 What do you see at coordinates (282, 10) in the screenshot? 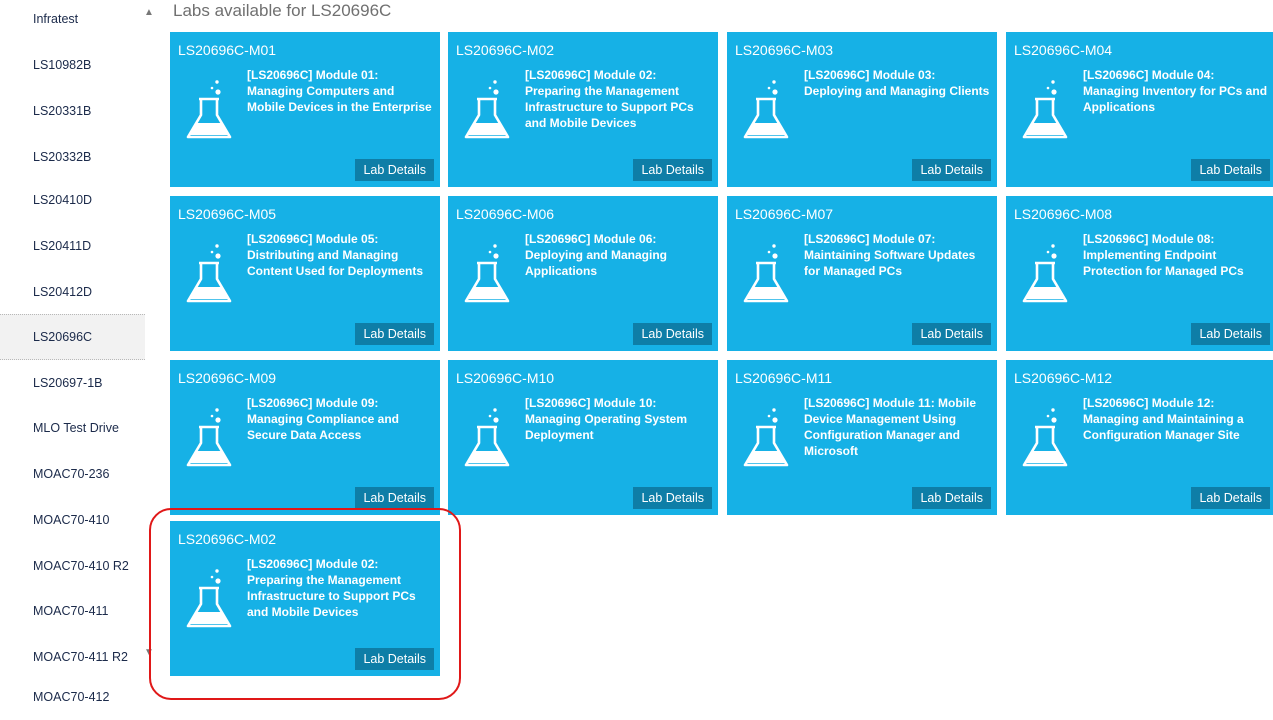
I see `page-title: Labs available for LS20696C` at bounding box center [282, 10].